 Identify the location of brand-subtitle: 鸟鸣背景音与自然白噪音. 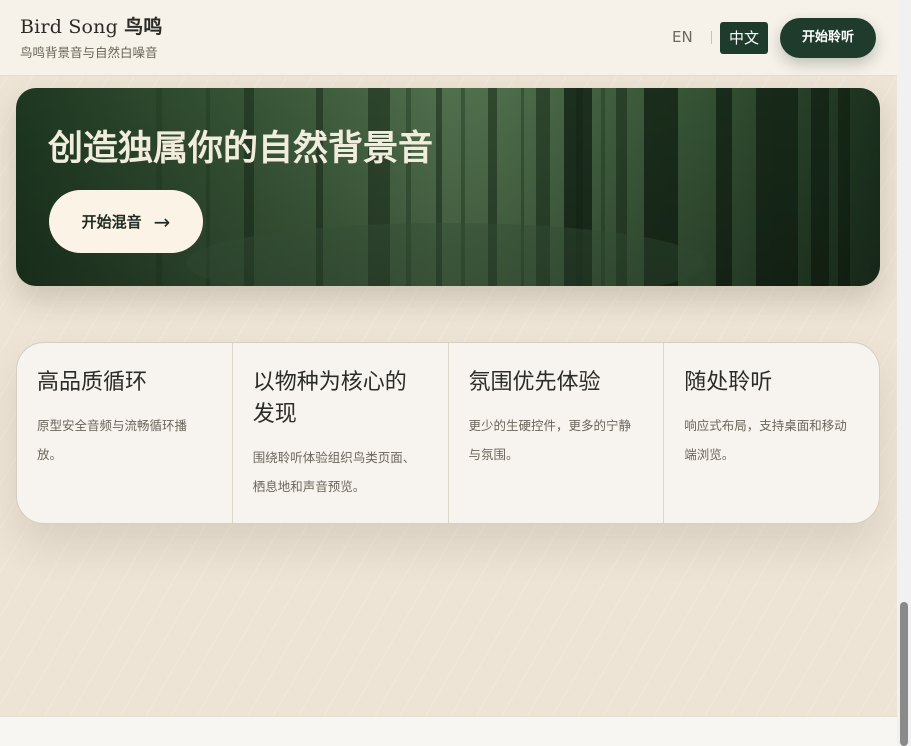
(89, 52).